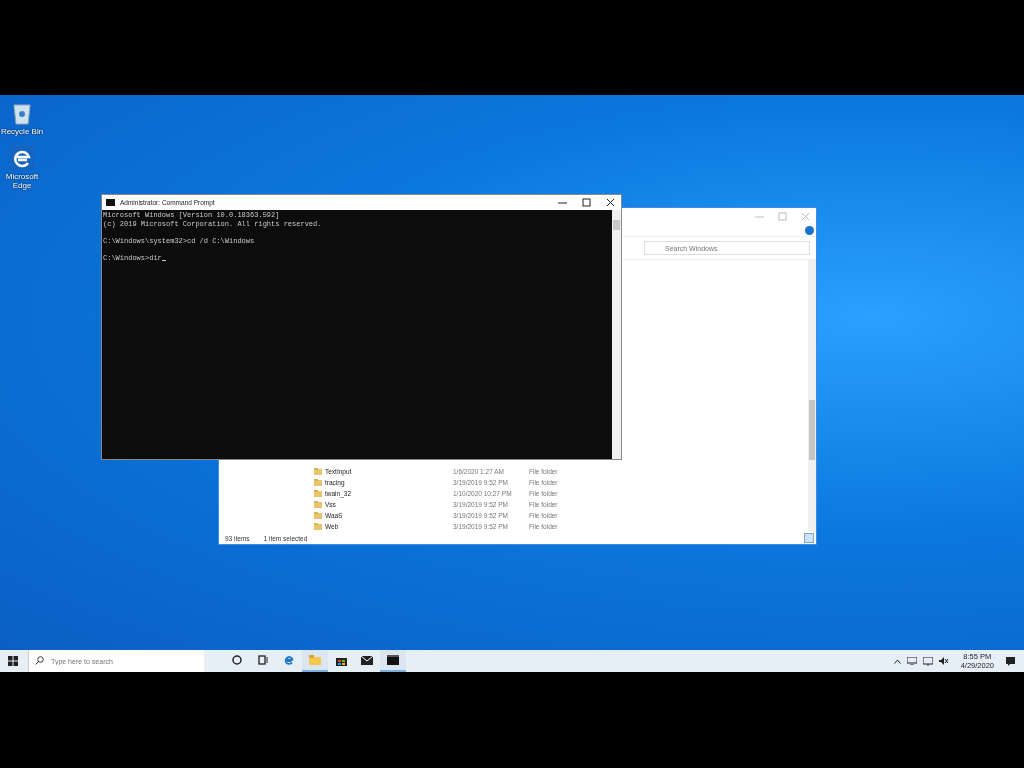  What do you see at coordinates (897, 661) in the screenshot?
I see `chevron-up-icon` at bounding box center [897, 661].